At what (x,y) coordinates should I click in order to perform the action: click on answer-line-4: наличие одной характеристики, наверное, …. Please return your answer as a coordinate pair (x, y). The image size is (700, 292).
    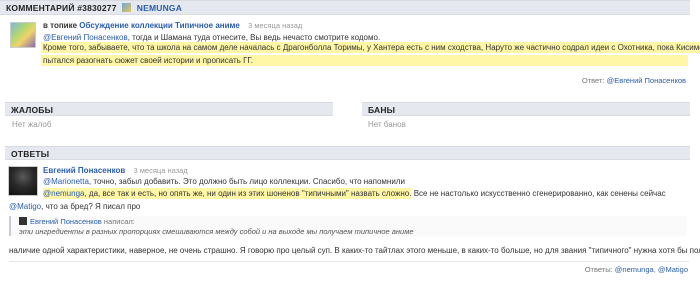
    Looking at the image, I should click on (354, 250).